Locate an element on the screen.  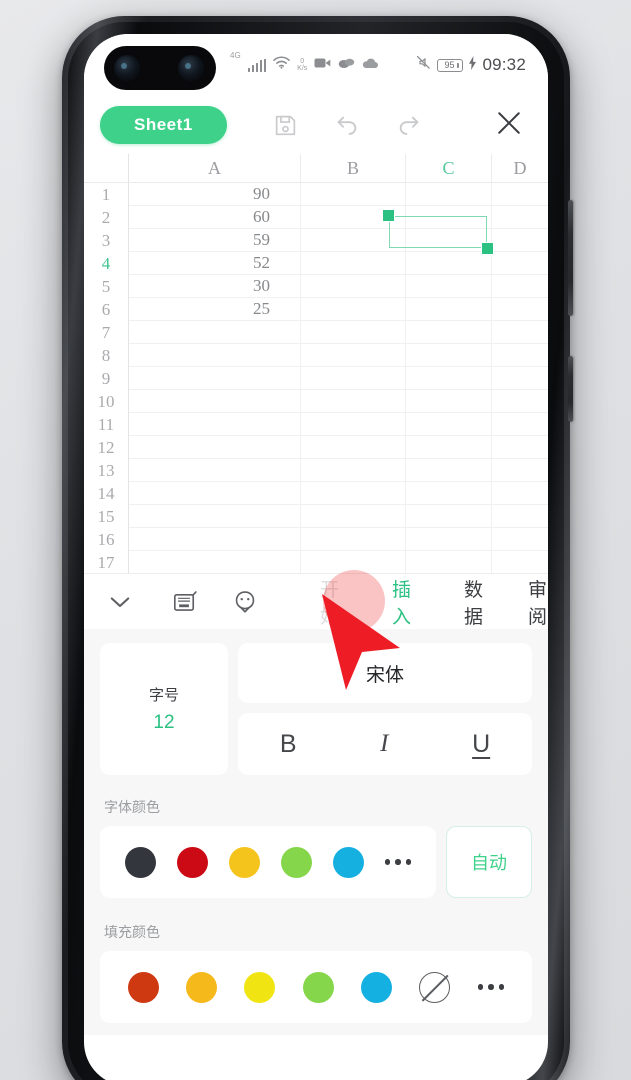
cell-A17 is located at coordinates (215, 562).